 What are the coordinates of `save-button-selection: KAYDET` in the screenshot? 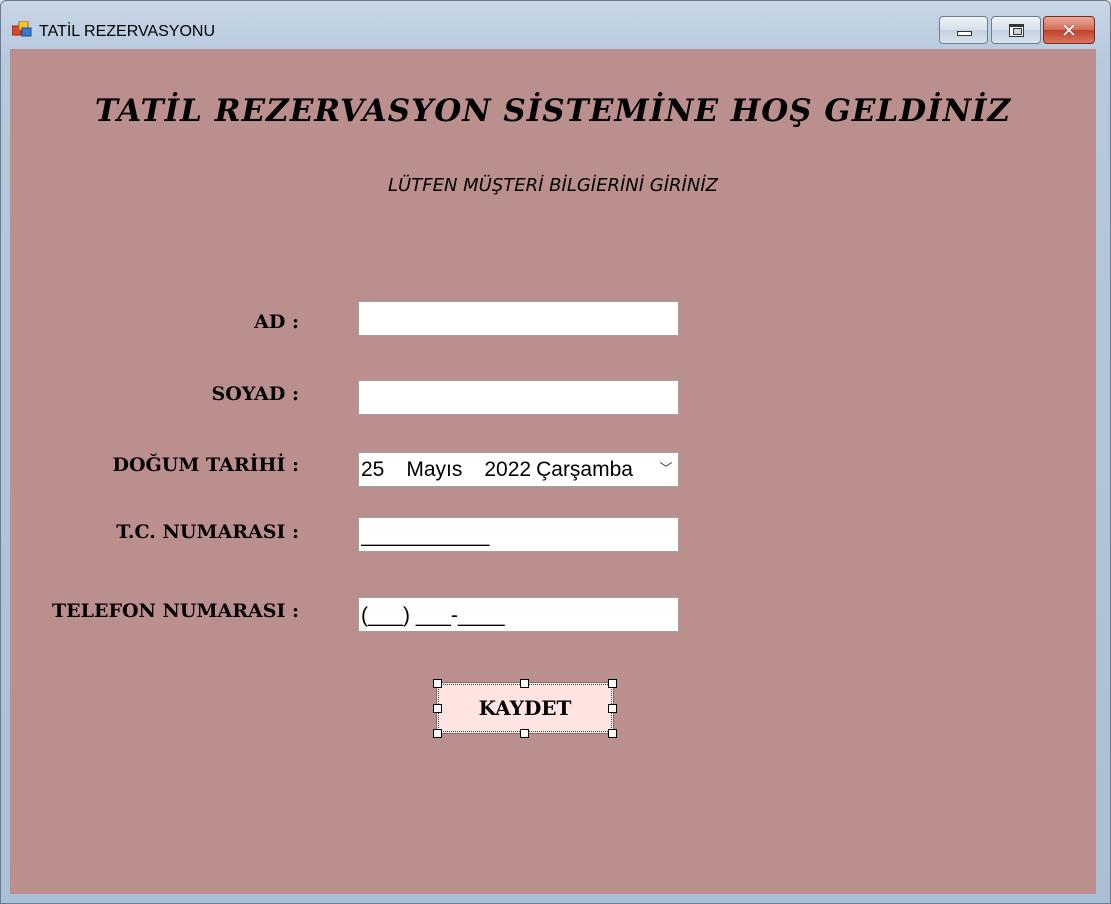 It's located at (525, 708).